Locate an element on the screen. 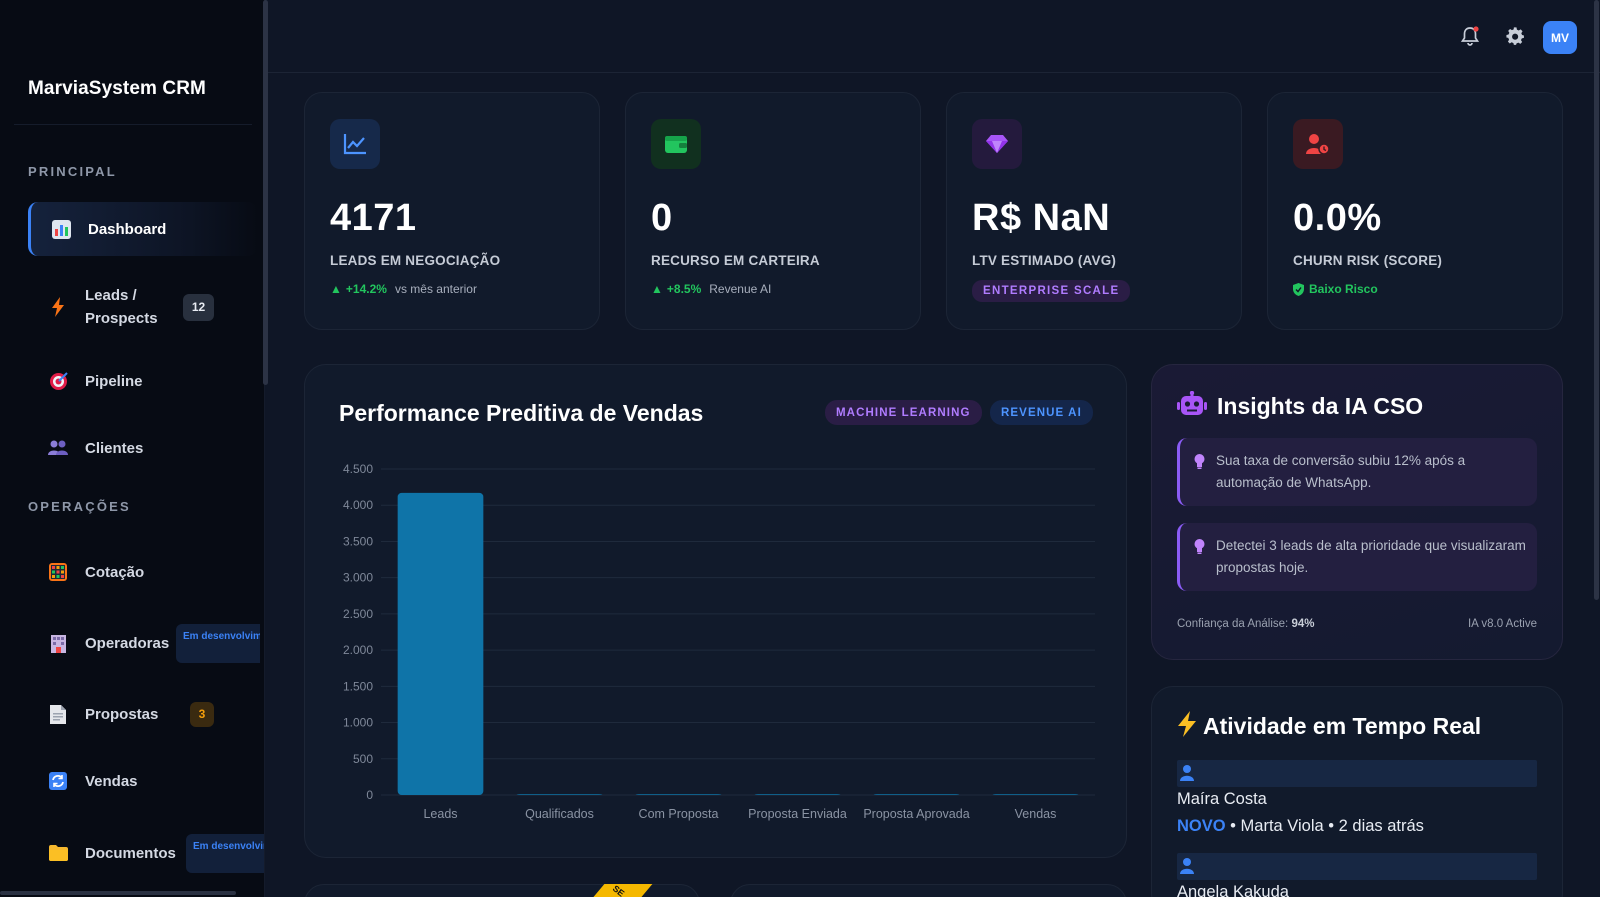 This screenshot has height=897, width=1600. user-avatar: MV is located at coordinates (1560, 37).